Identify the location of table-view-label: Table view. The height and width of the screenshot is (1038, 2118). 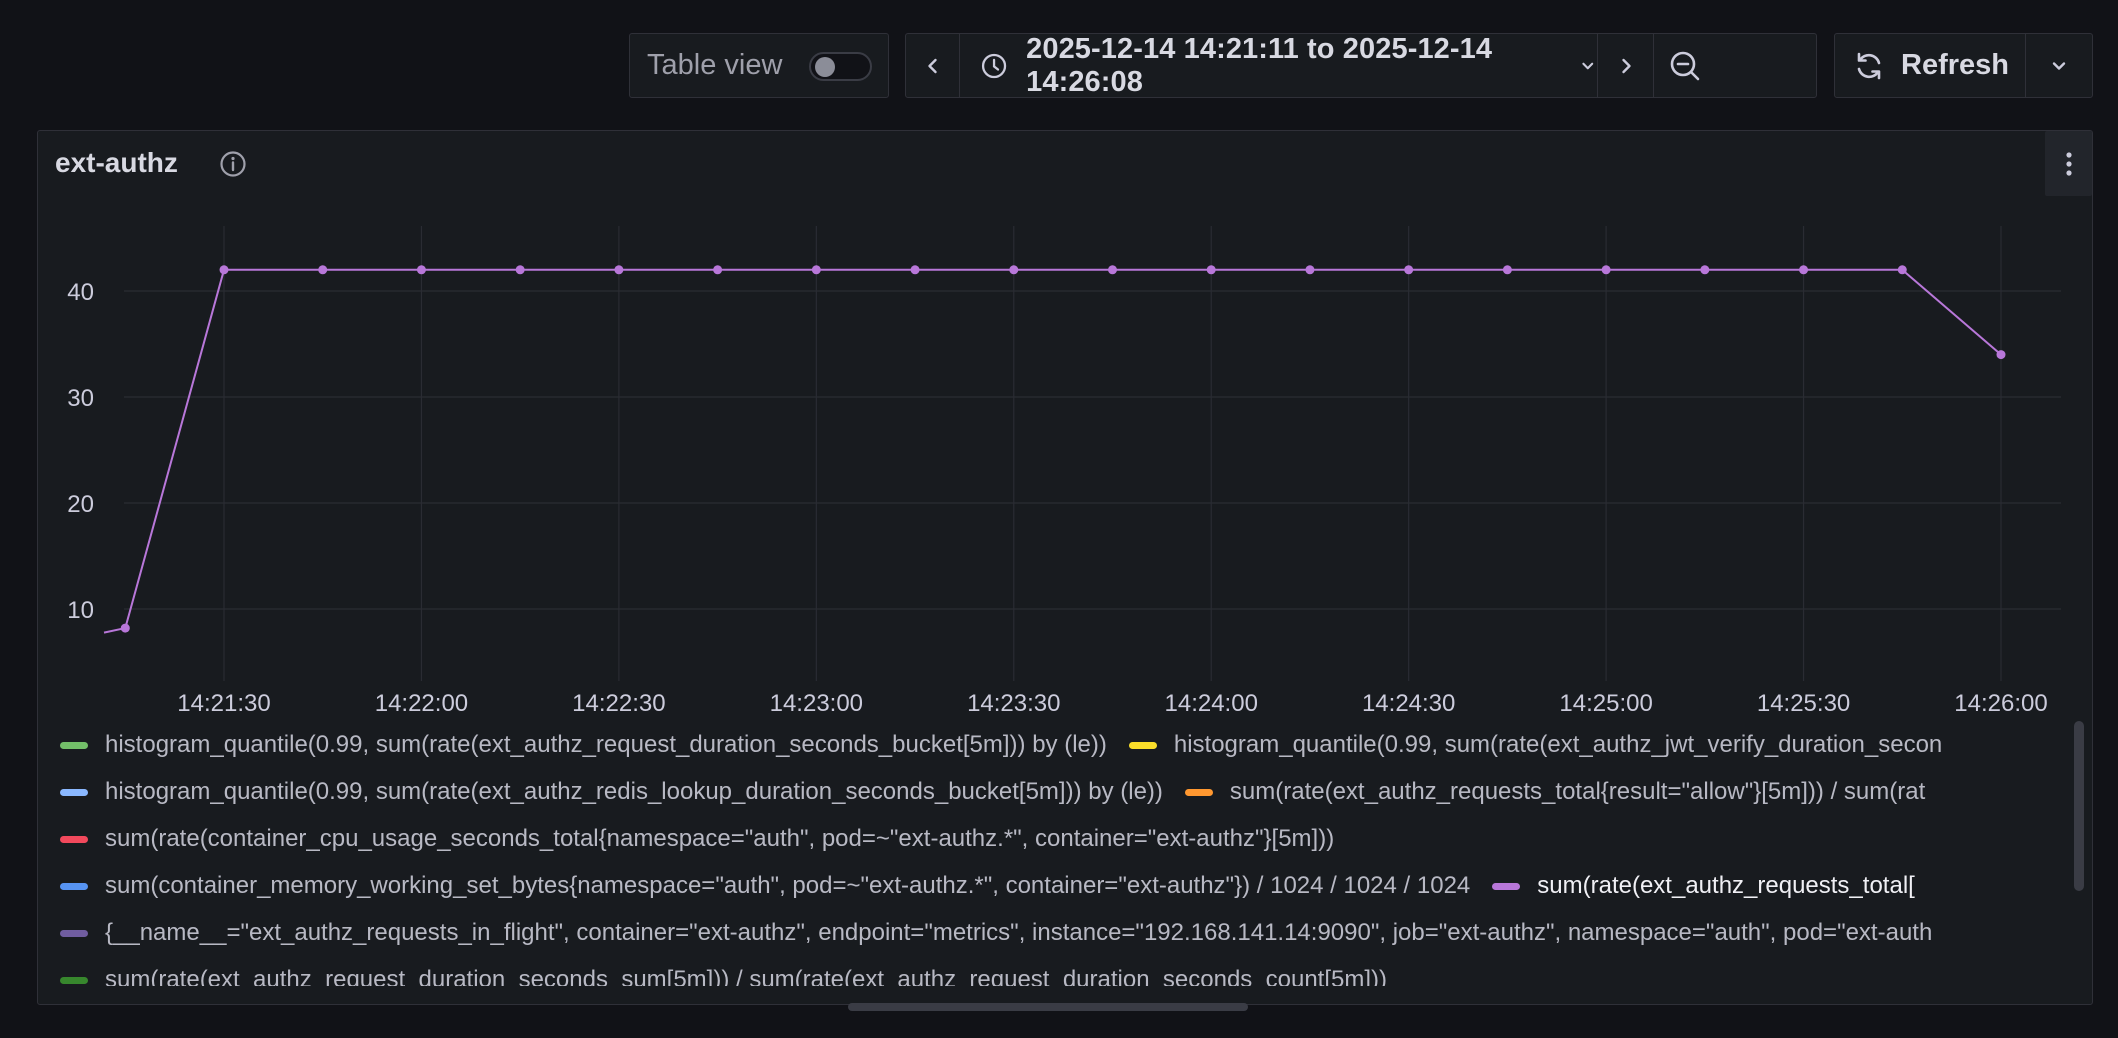
(715, 65).